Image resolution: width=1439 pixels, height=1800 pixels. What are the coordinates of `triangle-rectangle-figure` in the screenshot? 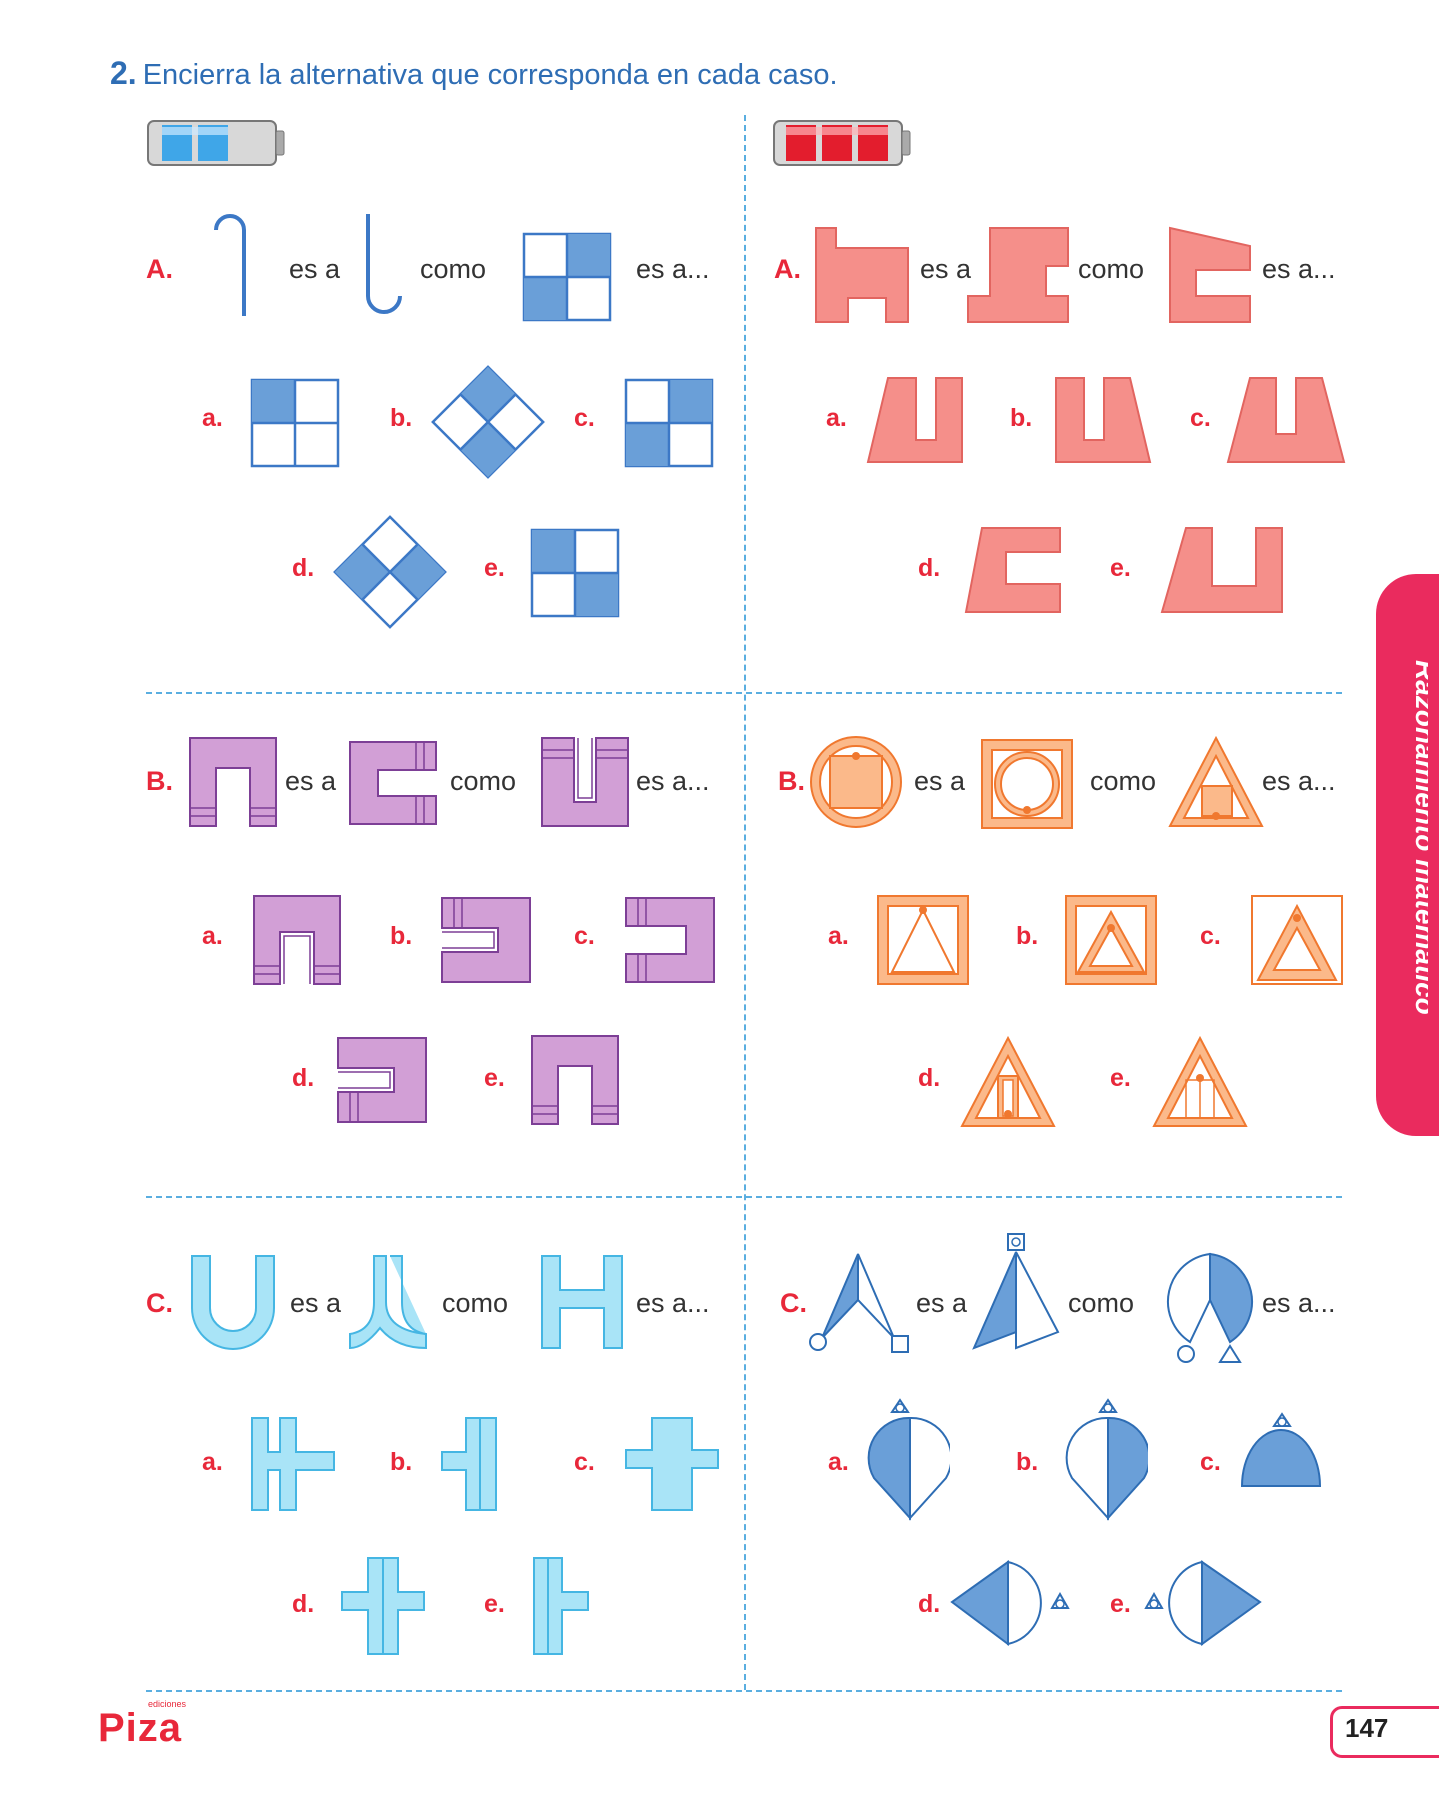 It's located at (1008, 1082).